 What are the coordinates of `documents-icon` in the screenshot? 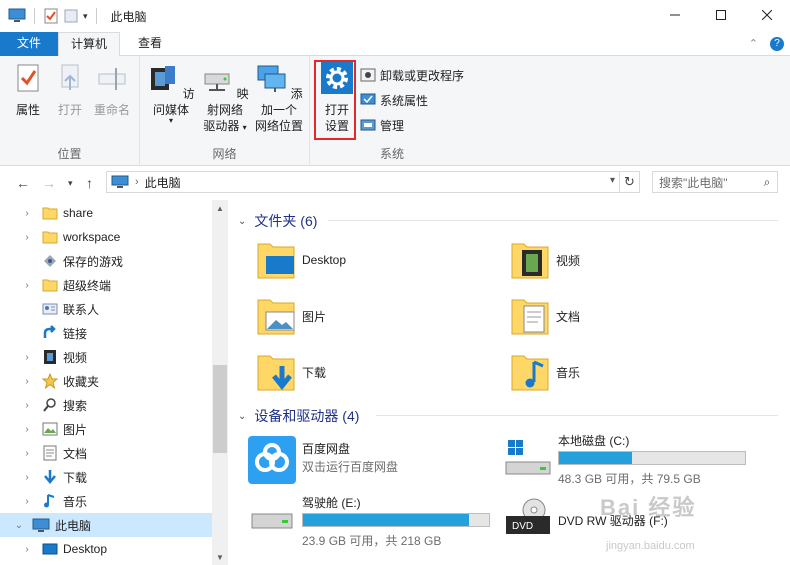 It's located at (50, 453).